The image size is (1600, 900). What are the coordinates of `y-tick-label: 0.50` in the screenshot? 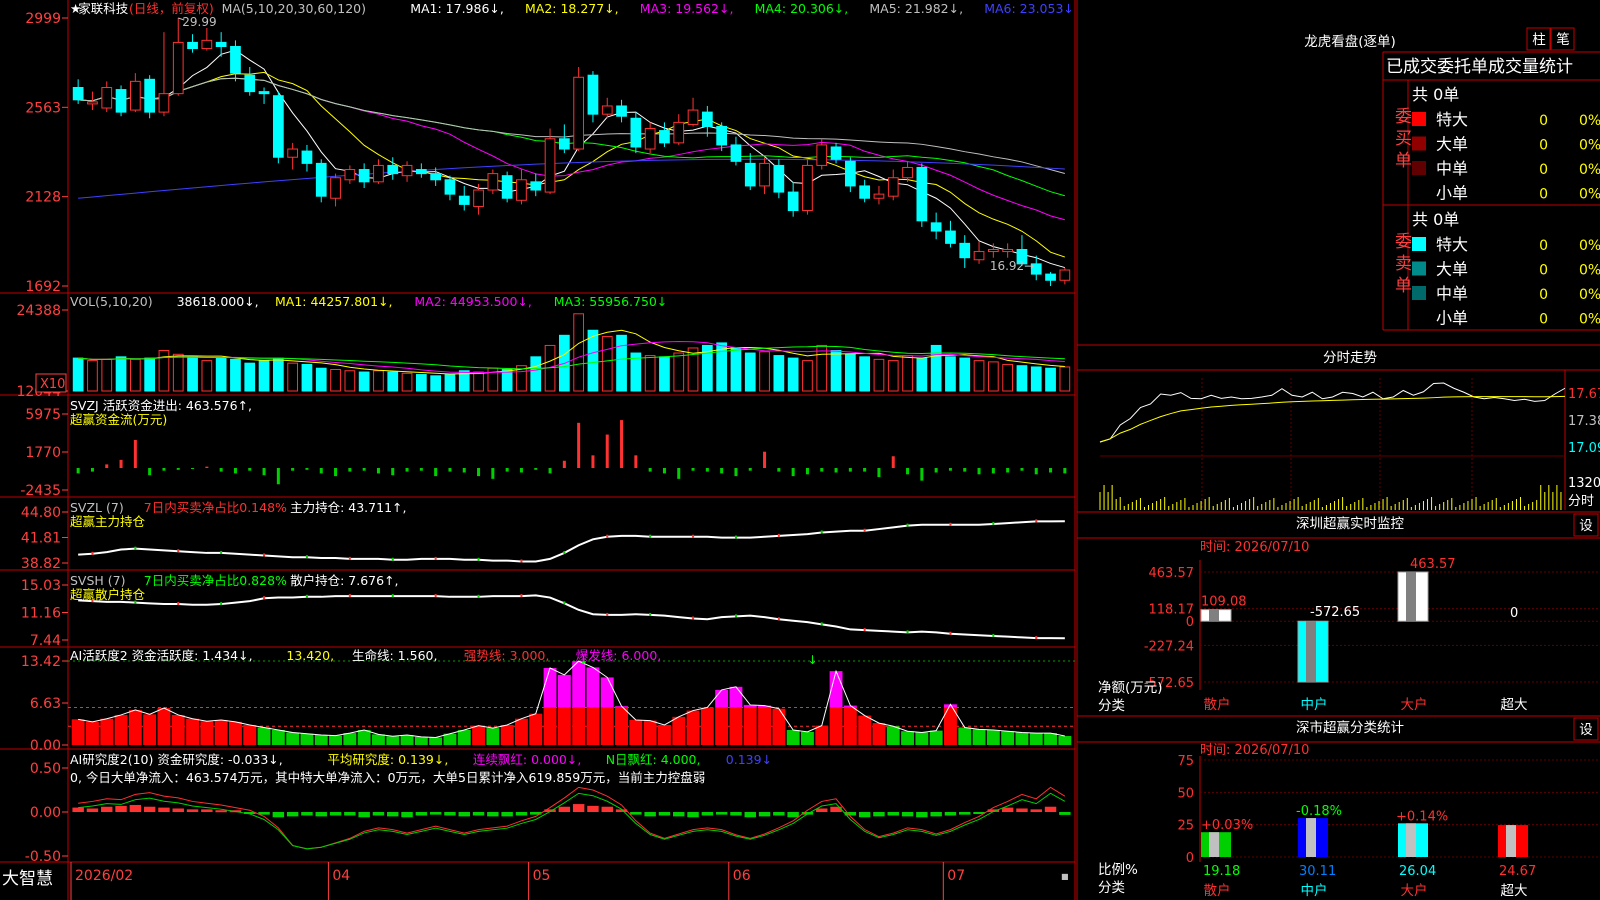 It's located at (45, 769).